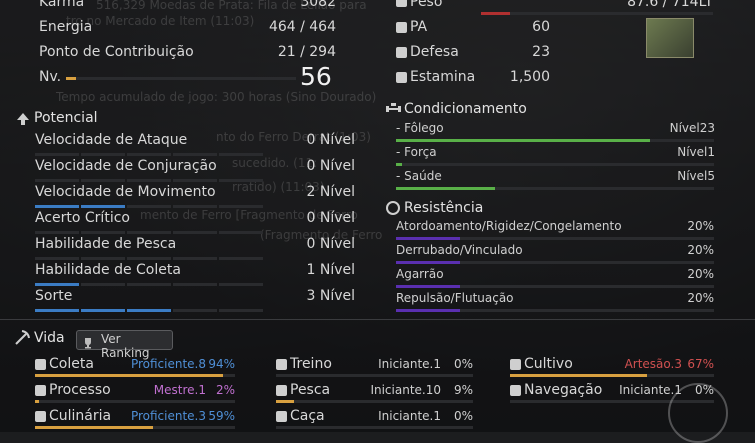 The height and width of the screenshot is (443, 755). I want to click on pickaxe-icon, so click(22, 338).